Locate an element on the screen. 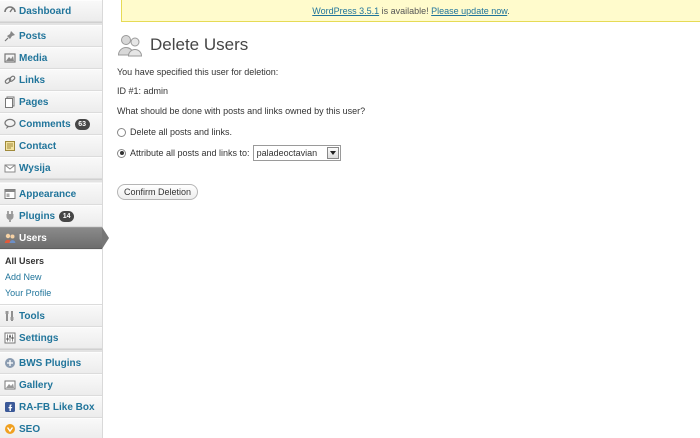 This screenshot has height=438, width=700. plugins-count-badge: 14 is located at coordinates (67, 216).